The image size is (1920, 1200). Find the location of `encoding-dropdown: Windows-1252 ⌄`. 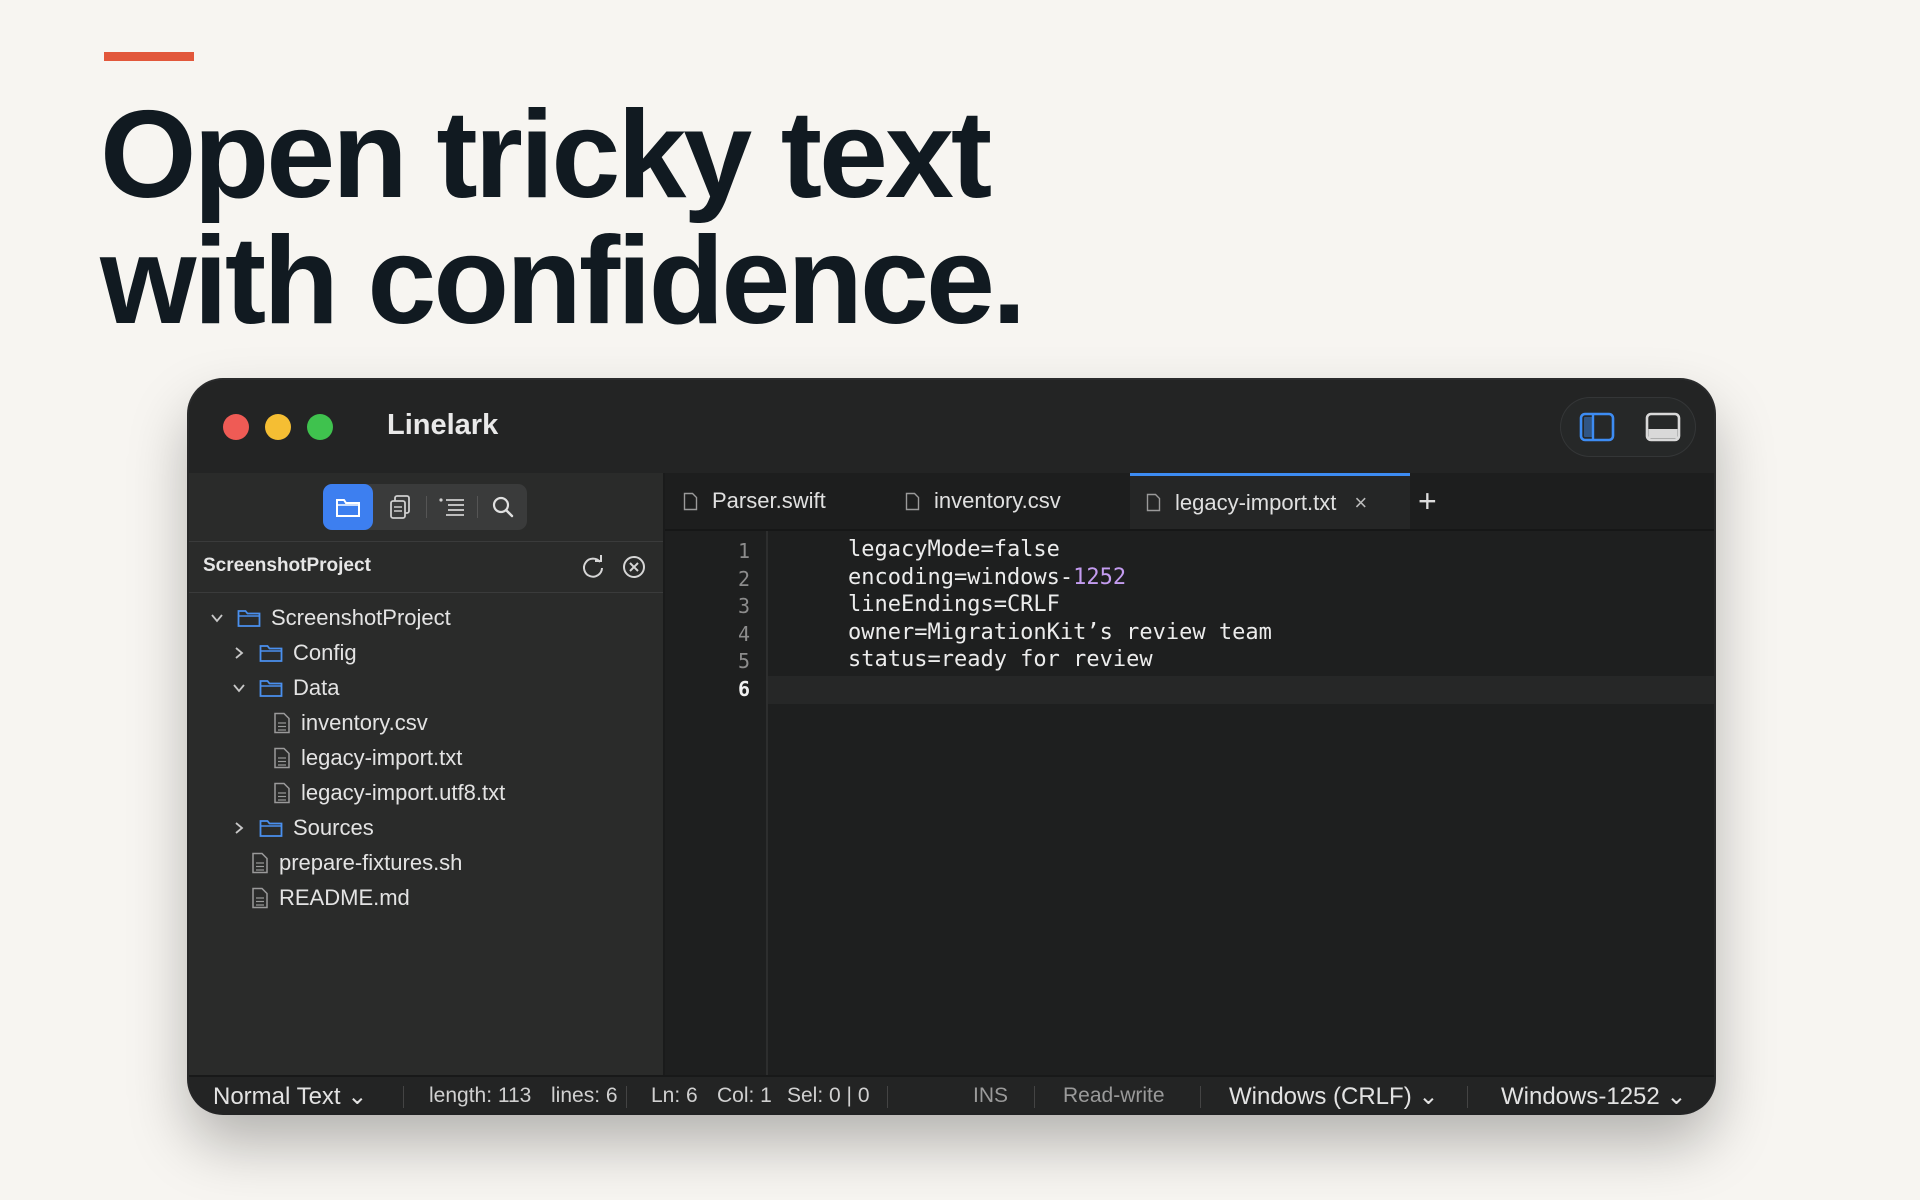

encoding-dropdown: Windows-1252 ⌄ is located at coordinates (1594, 1096).